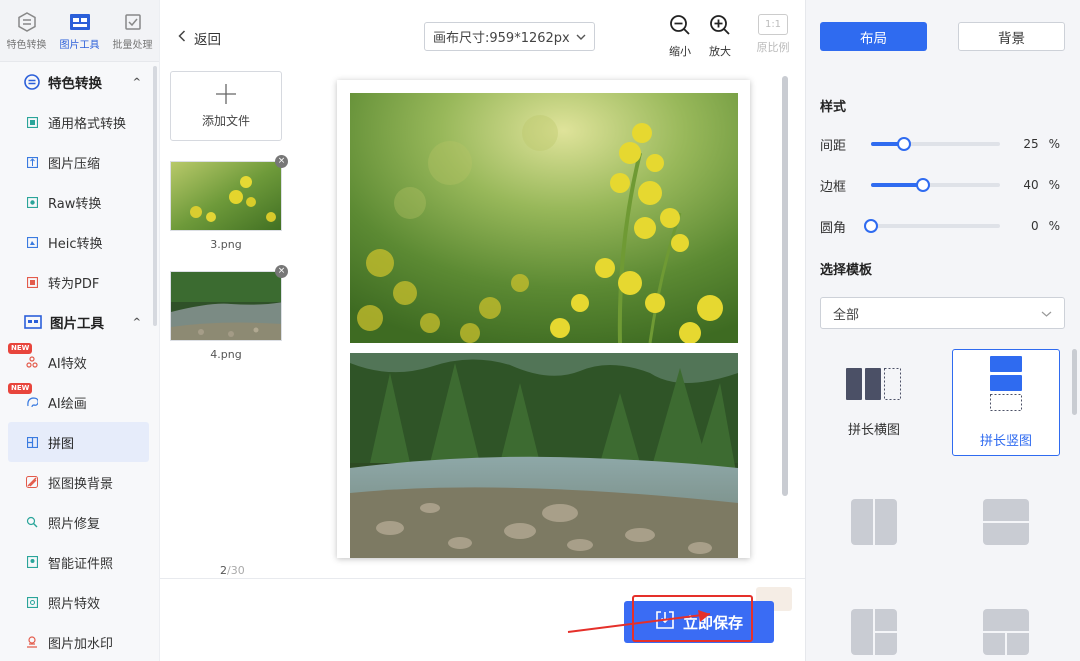  What do you see at coordinates (79, 30) in the screenshot?
I see `topnav-image-tools: 图片工具` at bounding box center [79, 30].